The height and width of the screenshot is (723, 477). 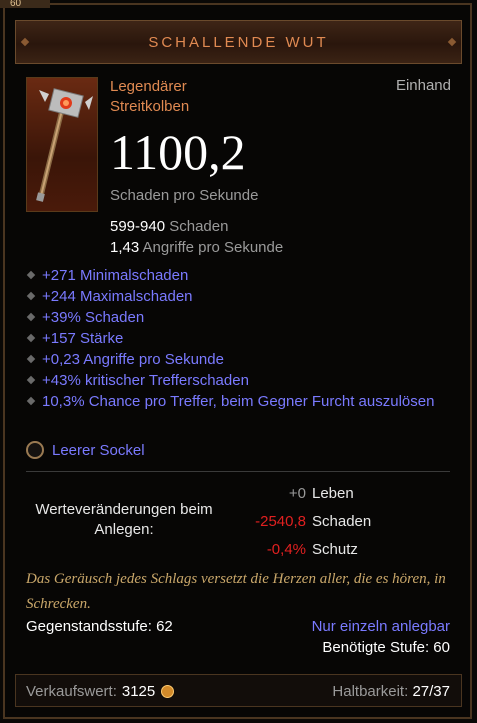 I want to click on sell-value-label: Verkaufswert:, so click(x=71, y=691).